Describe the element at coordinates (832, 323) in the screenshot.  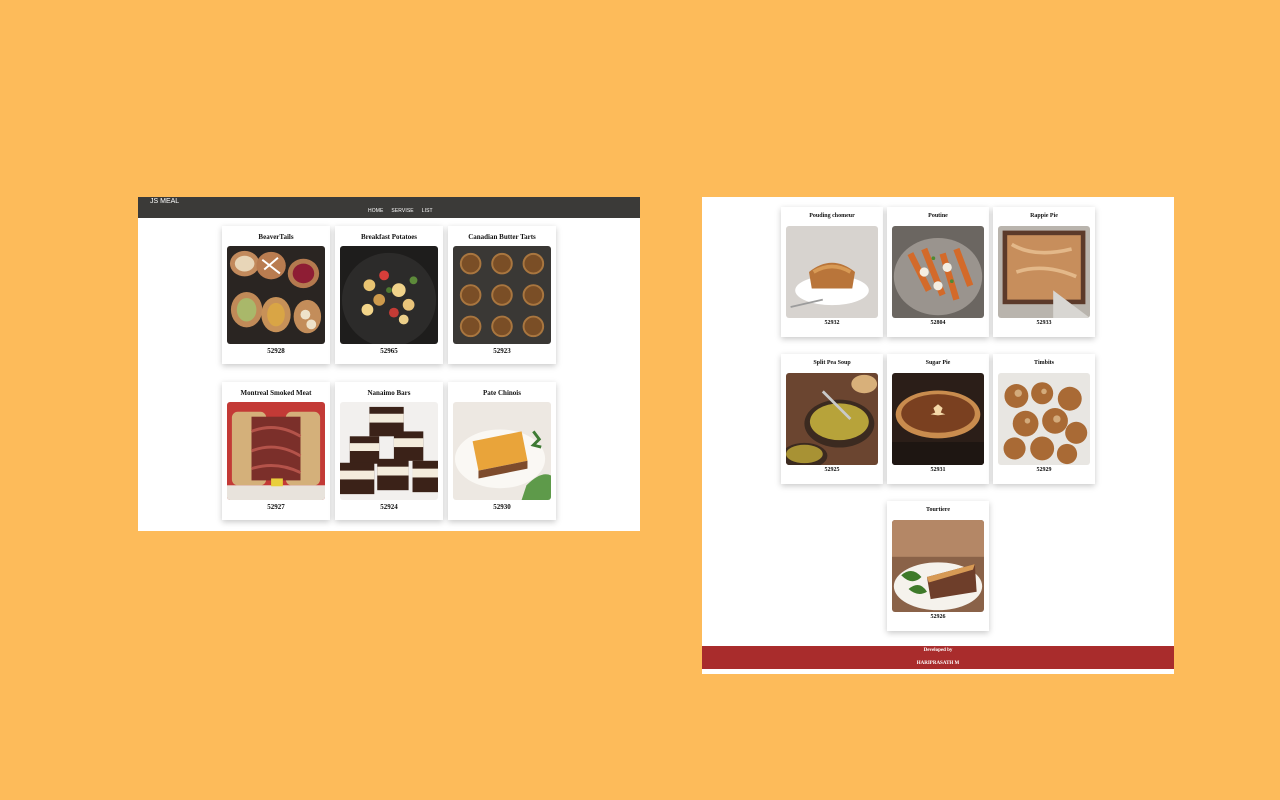
I see `meal-id: 52932` at that location.